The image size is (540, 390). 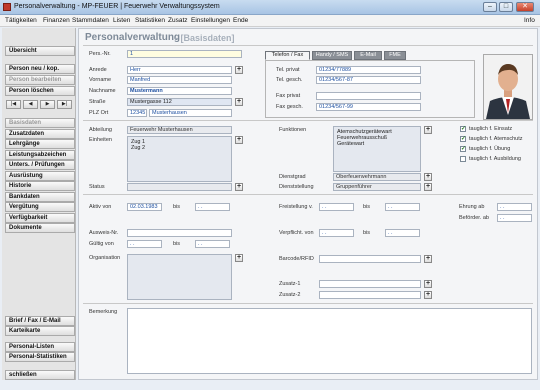 What do you see at coordinates (150, 20) in the screenshot?
I see `menu-statistiken: Statistiken` at bounding box center [150, 20].